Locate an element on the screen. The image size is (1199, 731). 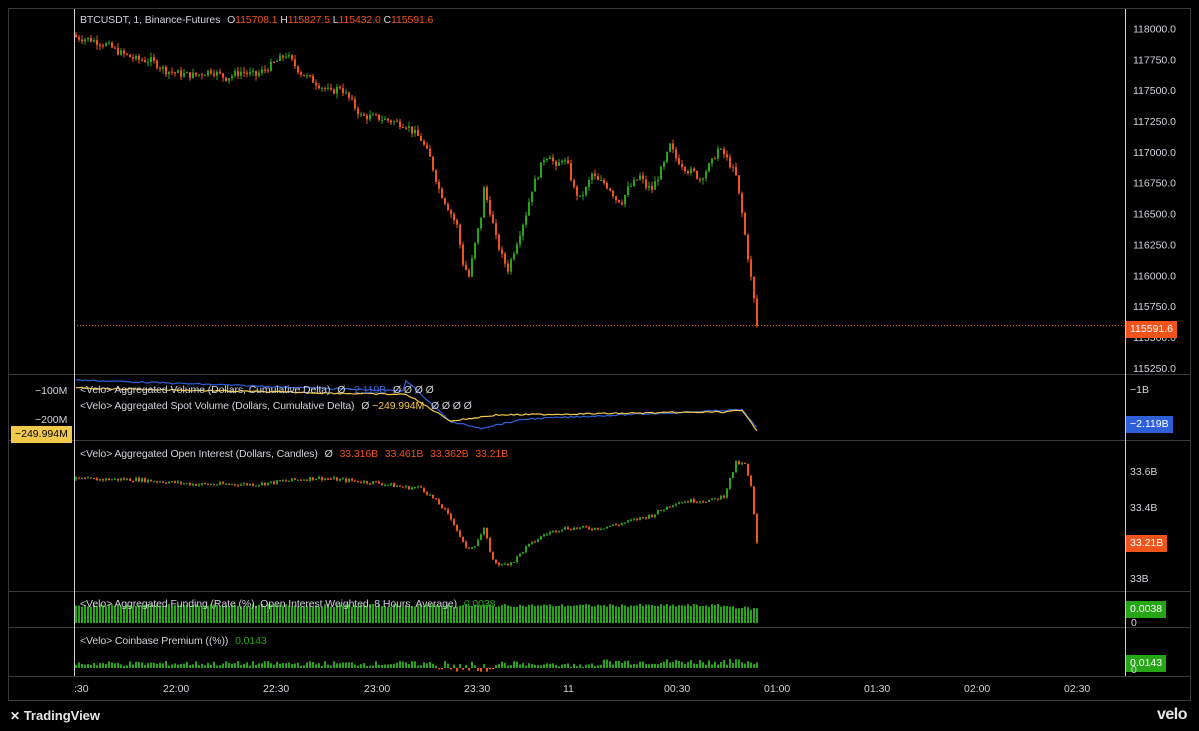
time-tick: 02:30 is located at coordinates (1077, 689).